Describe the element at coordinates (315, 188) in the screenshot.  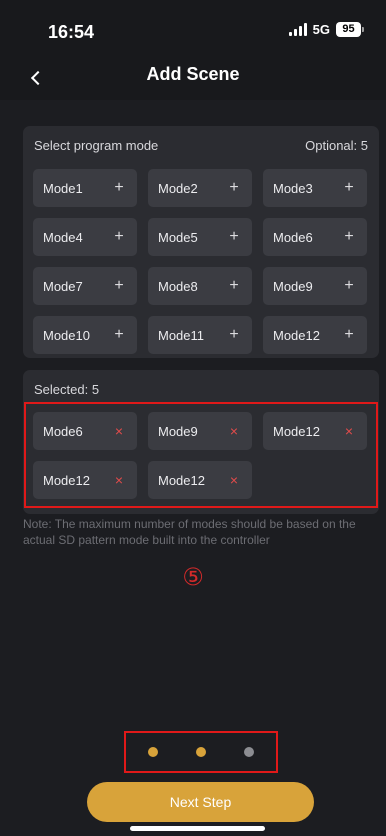
I see `mode-chip: Mode3 +` at that location.